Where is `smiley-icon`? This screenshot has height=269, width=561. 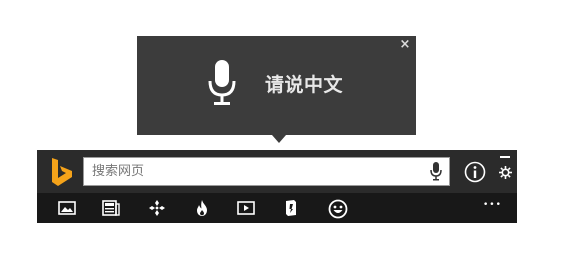
smiley-icon is located at coordinates (338, 209).